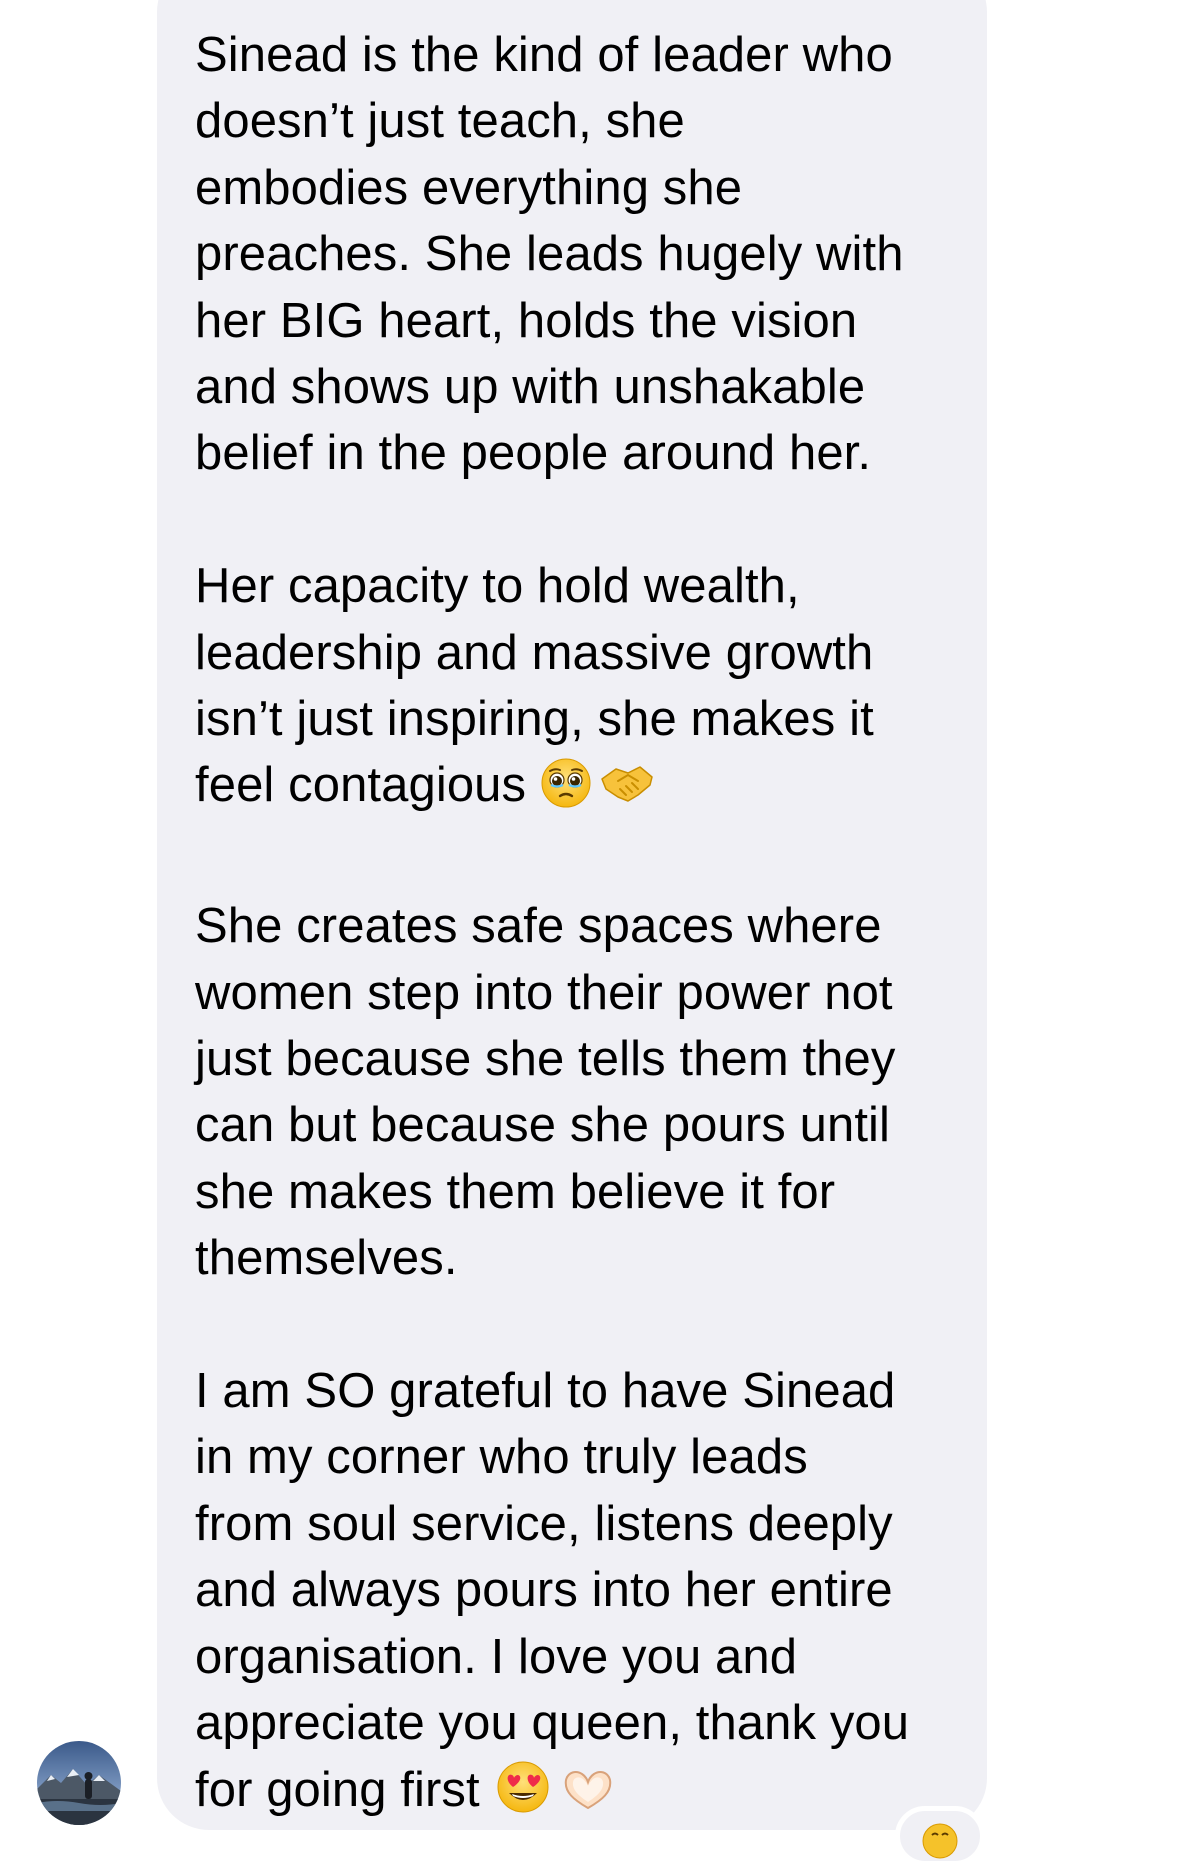 Image resolution: width=1179 pixels, height=1866 pixels. What do you see at coordinates (566, 791) in the screenshot?
I see `pleading-face-icon` at bounding box center [566, 791].